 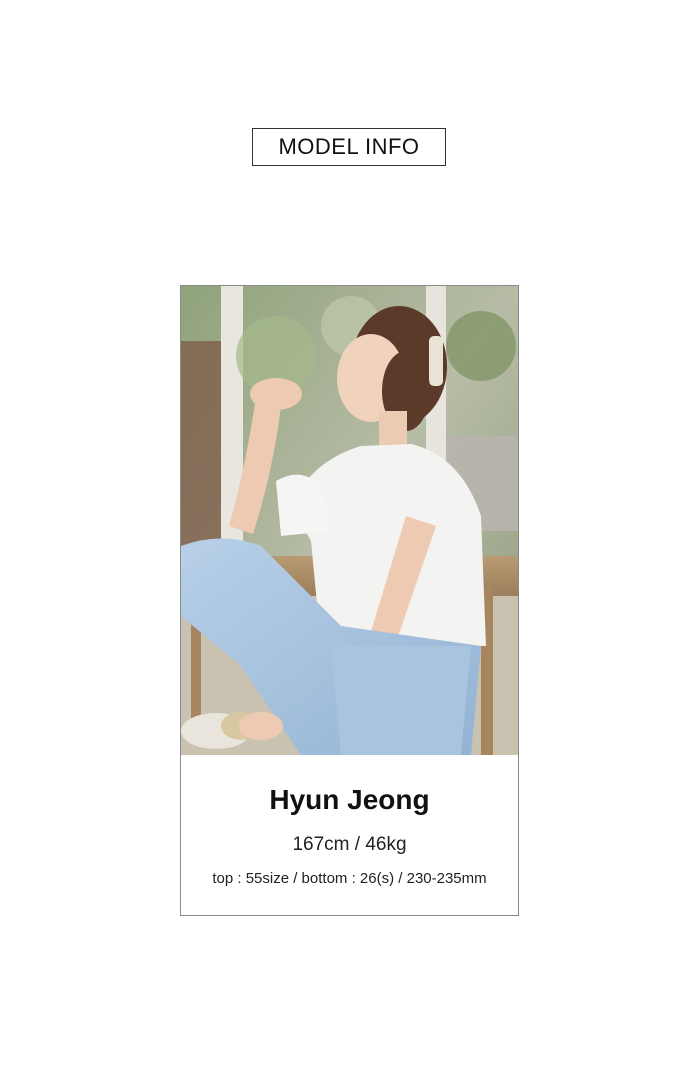 I want to click on section-title: MODEL INFO, so click(x=349, y=147).